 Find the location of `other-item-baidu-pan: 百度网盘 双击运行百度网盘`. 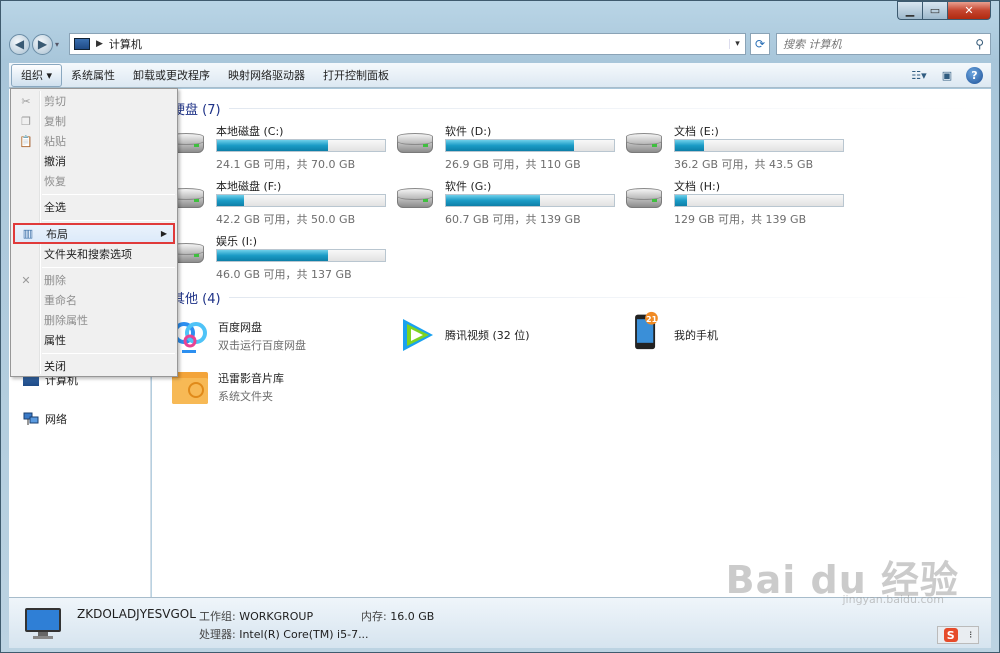

other-item-baidu-pan: 百度网盘 双击运行百度网盘 is located at coordinates (270, 337).